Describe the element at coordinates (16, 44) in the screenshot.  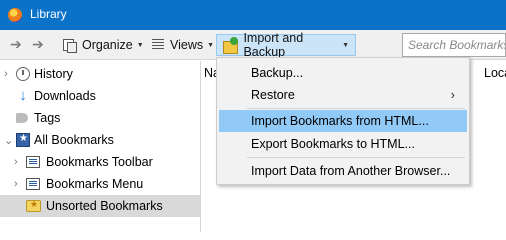
I see `back-arrow-icon: ➔` at that location.